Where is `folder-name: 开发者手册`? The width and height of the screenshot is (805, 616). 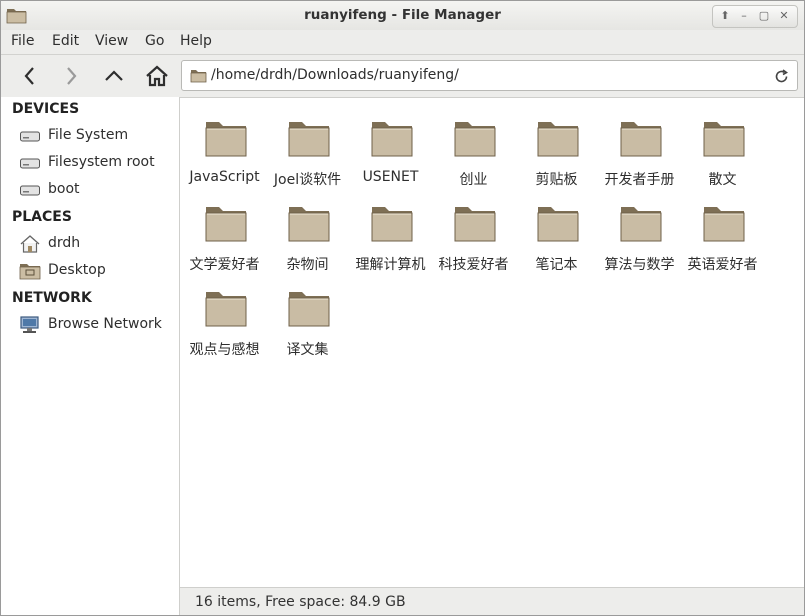
folder-name: 开发者手册 is located at coordinates (639, 180).